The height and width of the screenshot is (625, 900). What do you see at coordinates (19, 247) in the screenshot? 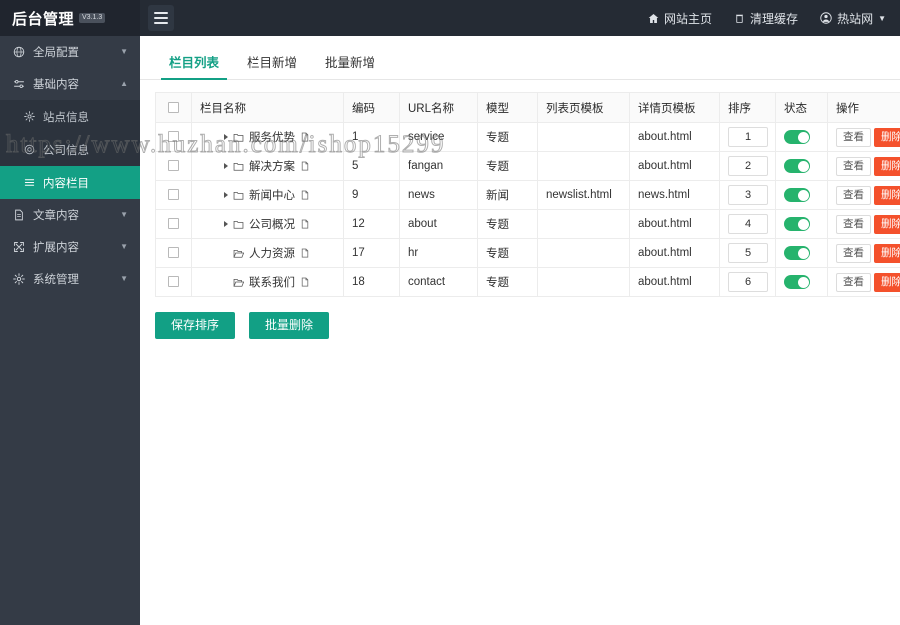
I see `expand-icon` at bounding box center [19, 247].